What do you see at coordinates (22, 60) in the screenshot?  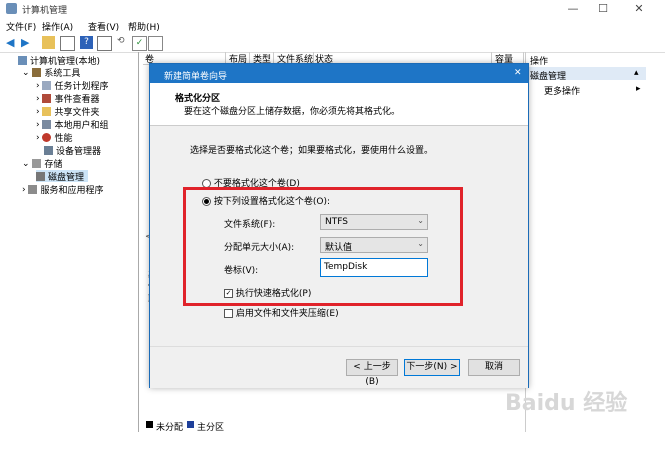 I see `computer-icon` at bounding box center [22, 60].